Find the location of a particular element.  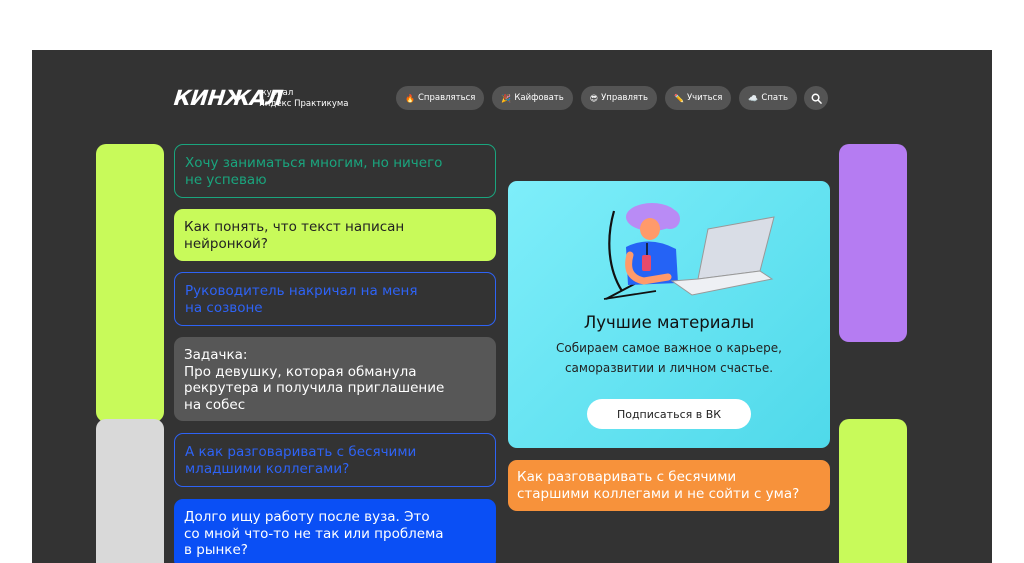

nav-item-cope: 🔥 Справляться is located at coordinates (440, 98).